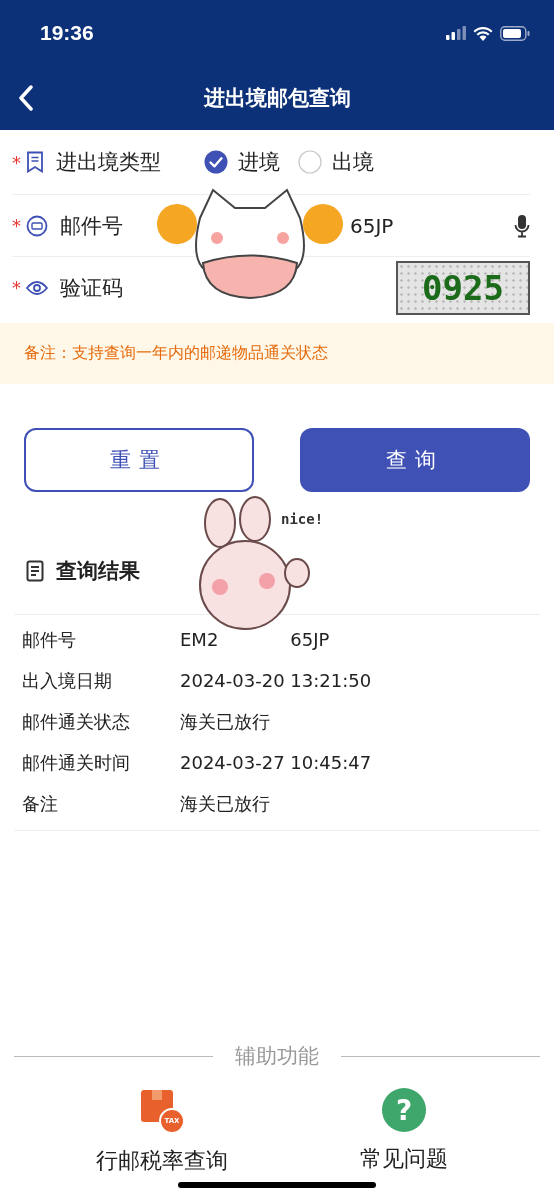 This screenshot has width=554, height=1200. Describe the element at coordinates (277, 98) in the screenshot. I see `page-title: 进出境邮包查询` at that location.